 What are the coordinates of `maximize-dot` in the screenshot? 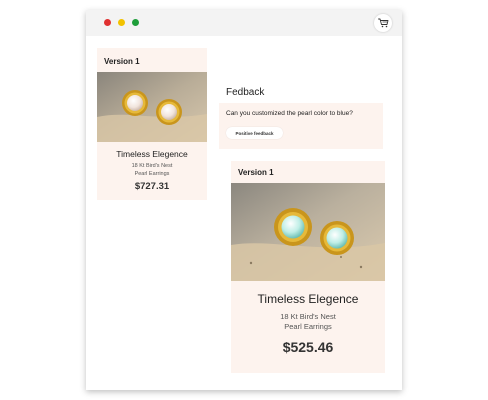 It's located at (135, 22).